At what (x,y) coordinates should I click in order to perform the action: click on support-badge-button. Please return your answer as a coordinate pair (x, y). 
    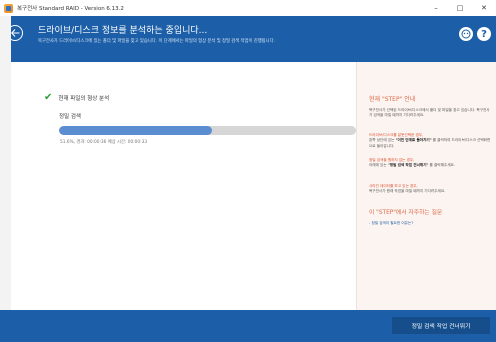
    Looking at the image, I should click on (466, 34).